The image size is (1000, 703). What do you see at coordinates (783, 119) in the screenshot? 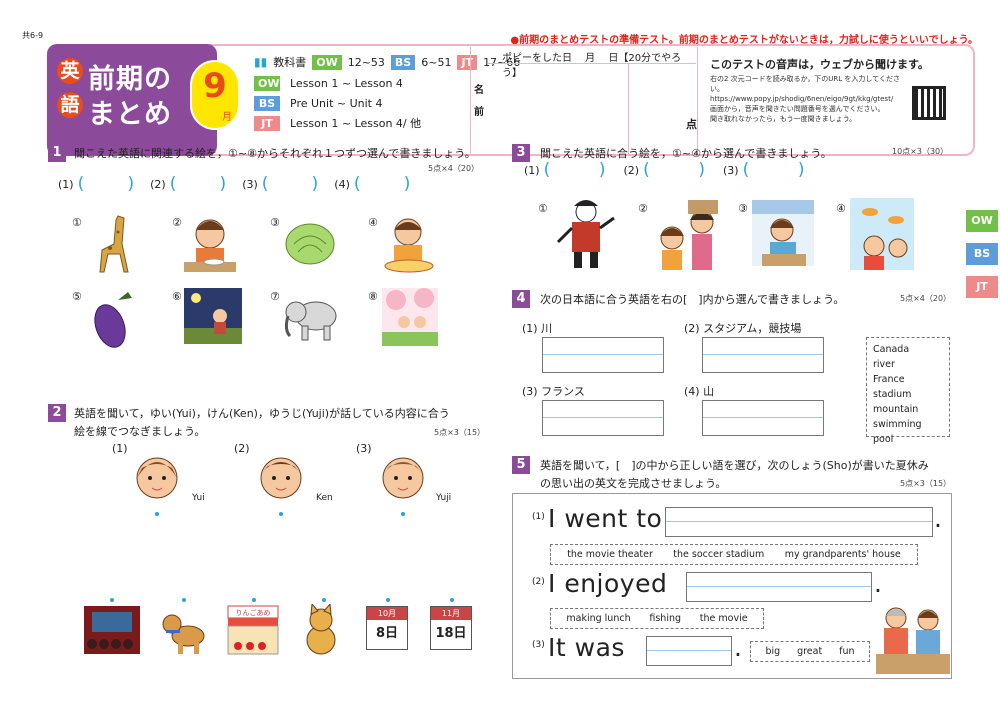
I see `web-line-3: 聞き取れなかったら，もう一度聞きましょう。` at bounding box center [783, 119].